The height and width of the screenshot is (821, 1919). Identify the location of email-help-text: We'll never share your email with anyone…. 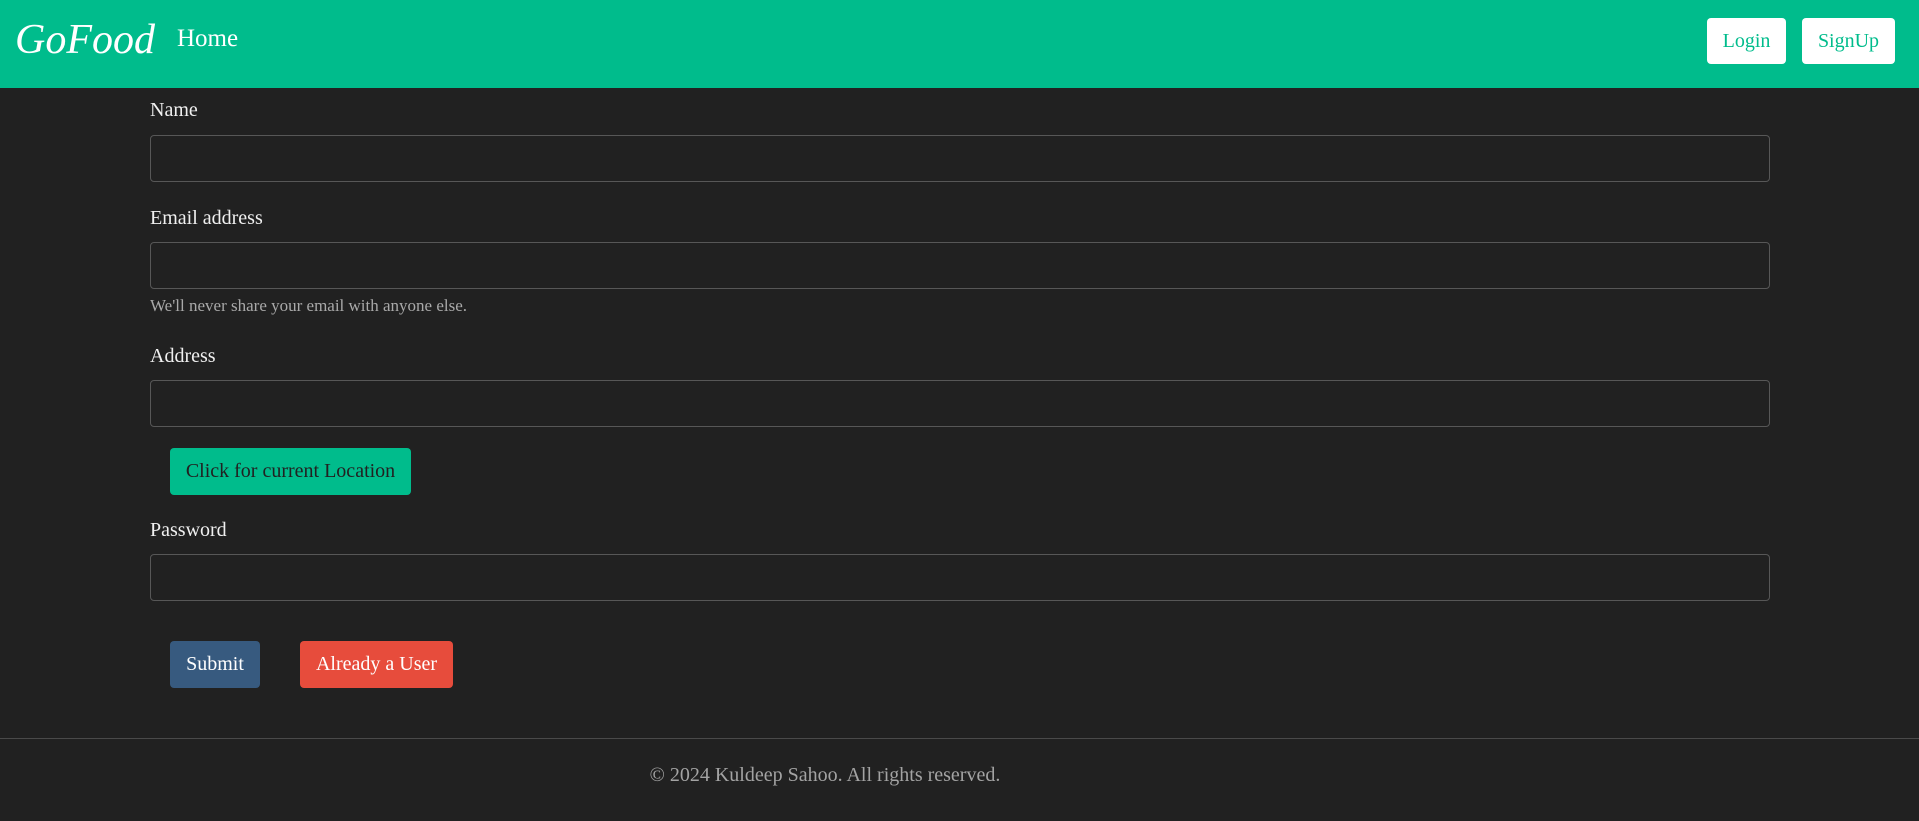
(309, 305).